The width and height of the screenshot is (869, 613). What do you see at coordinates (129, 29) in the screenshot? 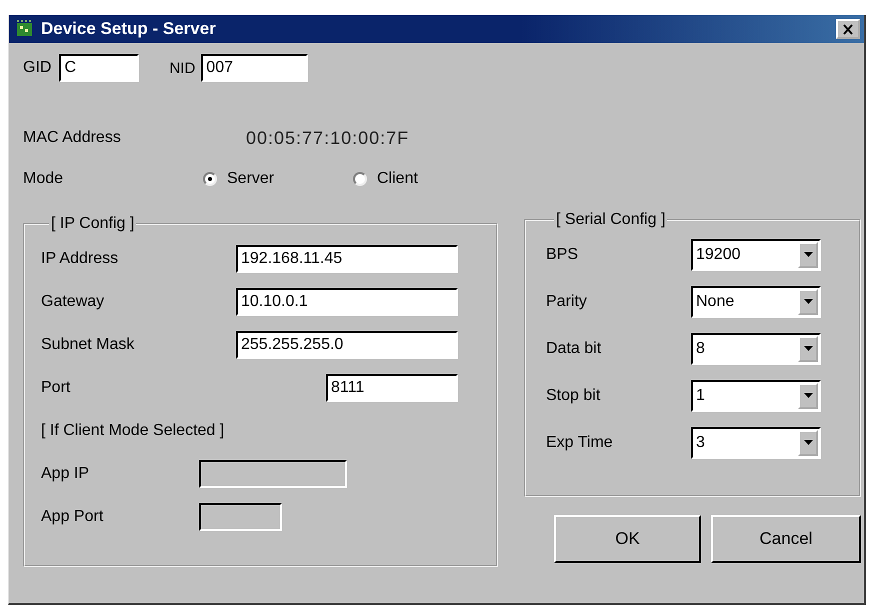
I see `window-title: Device Setup - Server` at bounding box center [129, 29].